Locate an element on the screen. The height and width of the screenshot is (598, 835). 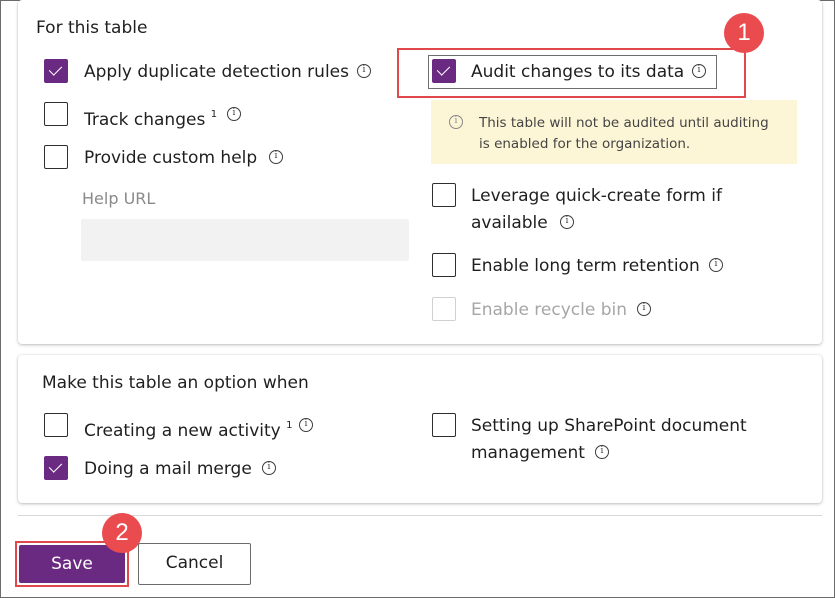
custom-help-label: Provide custom help is located at coordinates (171, 158).